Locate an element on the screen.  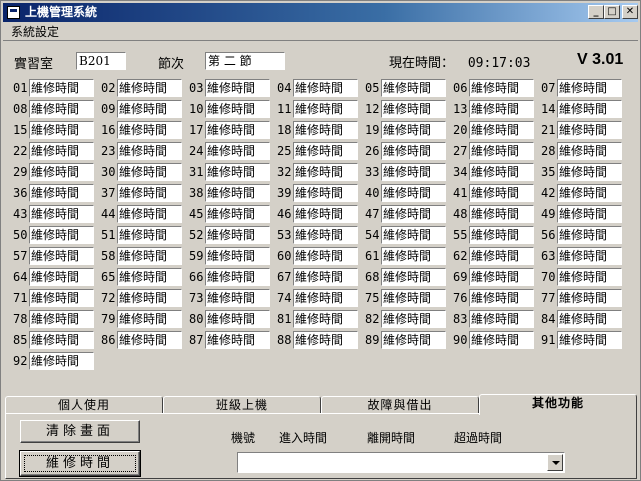
machine-cell: 46 維修時間 is located at coordinates (318, 214).